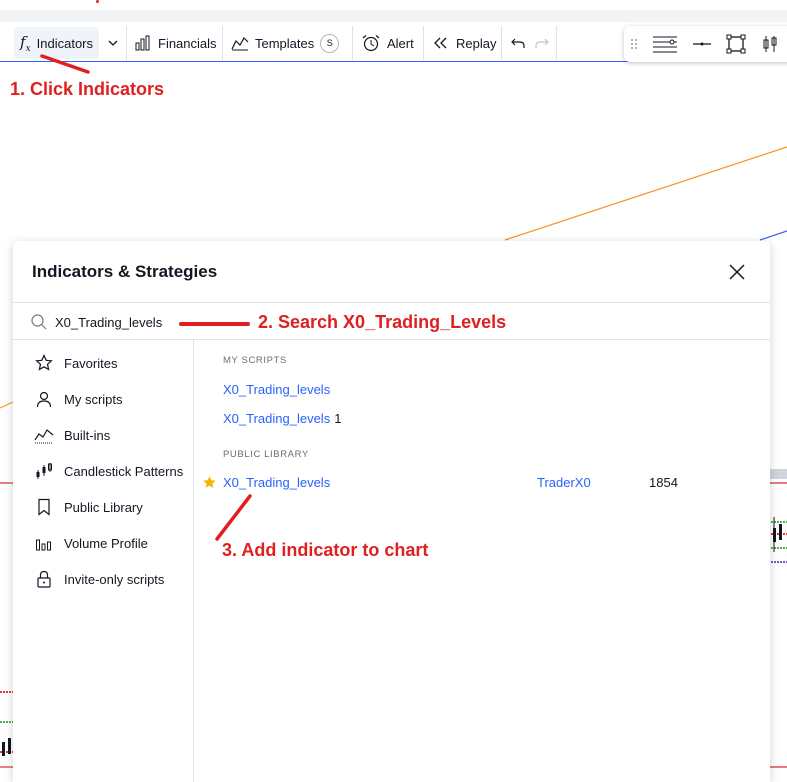 The height and width of the screenshot is (782, 787). Describe the element at coordinates (440, 43) in the screenshot. I see `rewind-icon` at that location.